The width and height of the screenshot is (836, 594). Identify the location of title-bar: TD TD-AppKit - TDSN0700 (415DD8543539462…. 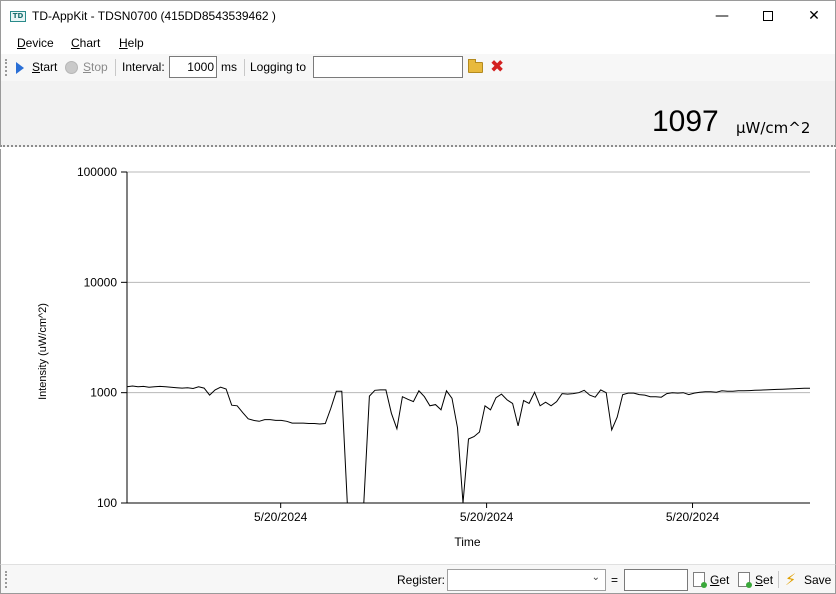
(418, 16).